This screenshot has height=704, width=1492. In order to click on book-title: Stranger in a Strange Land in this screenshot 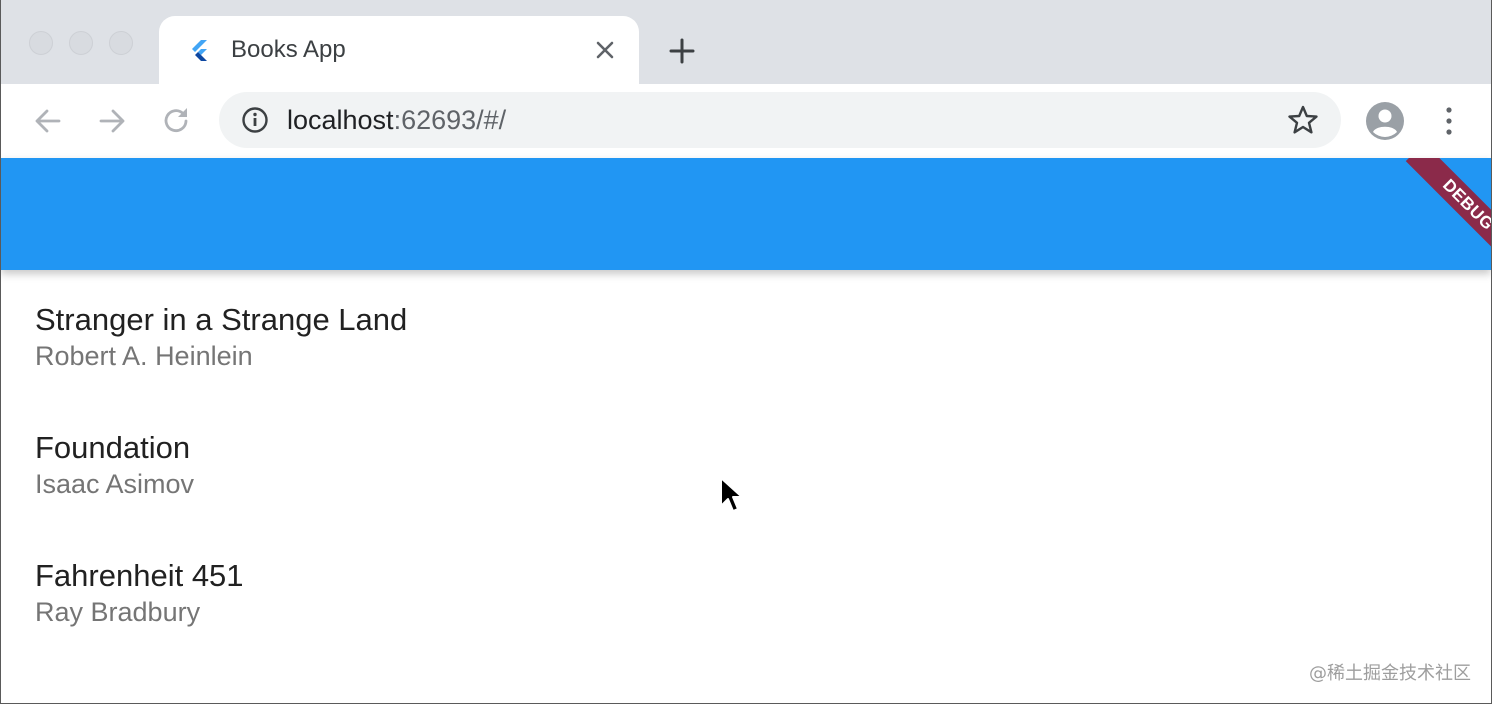, I will do `click(221, 319)`.